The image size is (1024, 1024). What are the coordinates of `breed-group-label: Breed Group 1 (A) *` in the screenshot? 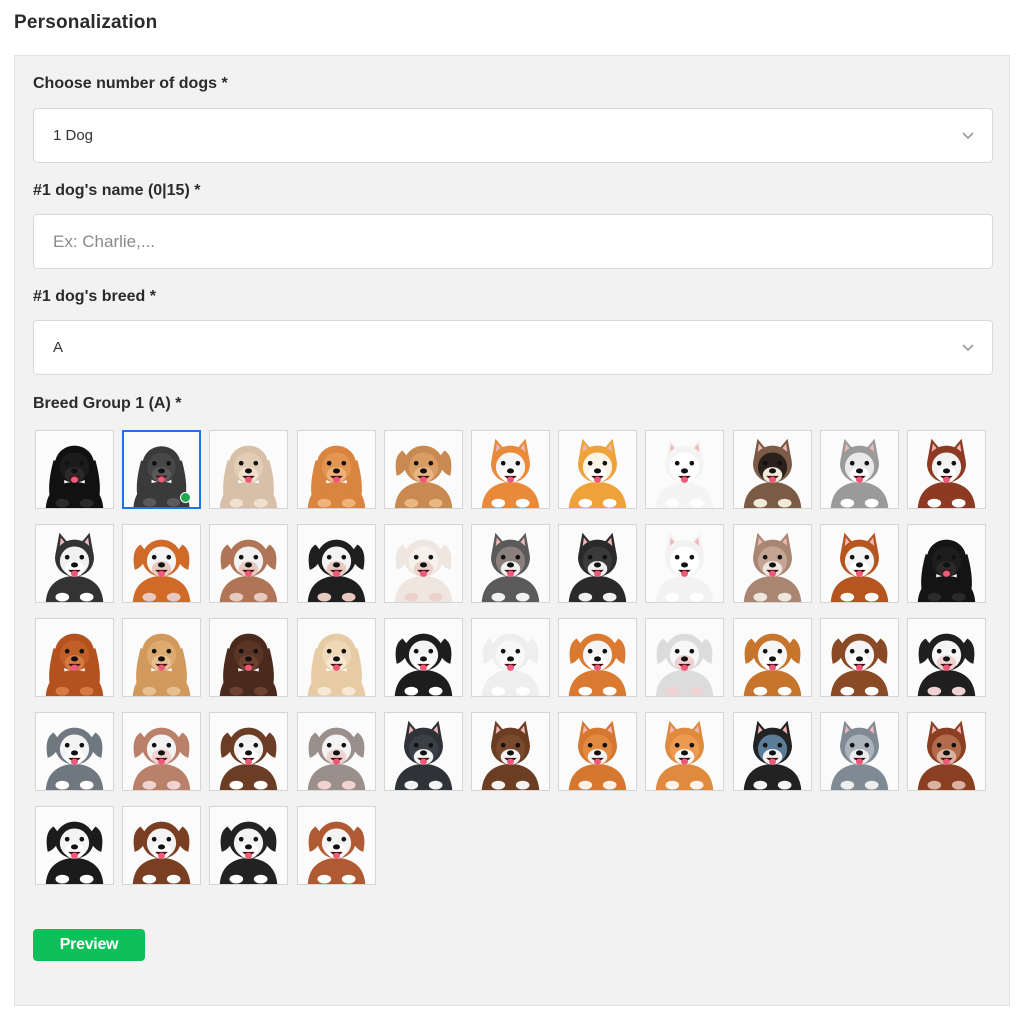 It's located at (107, 403).